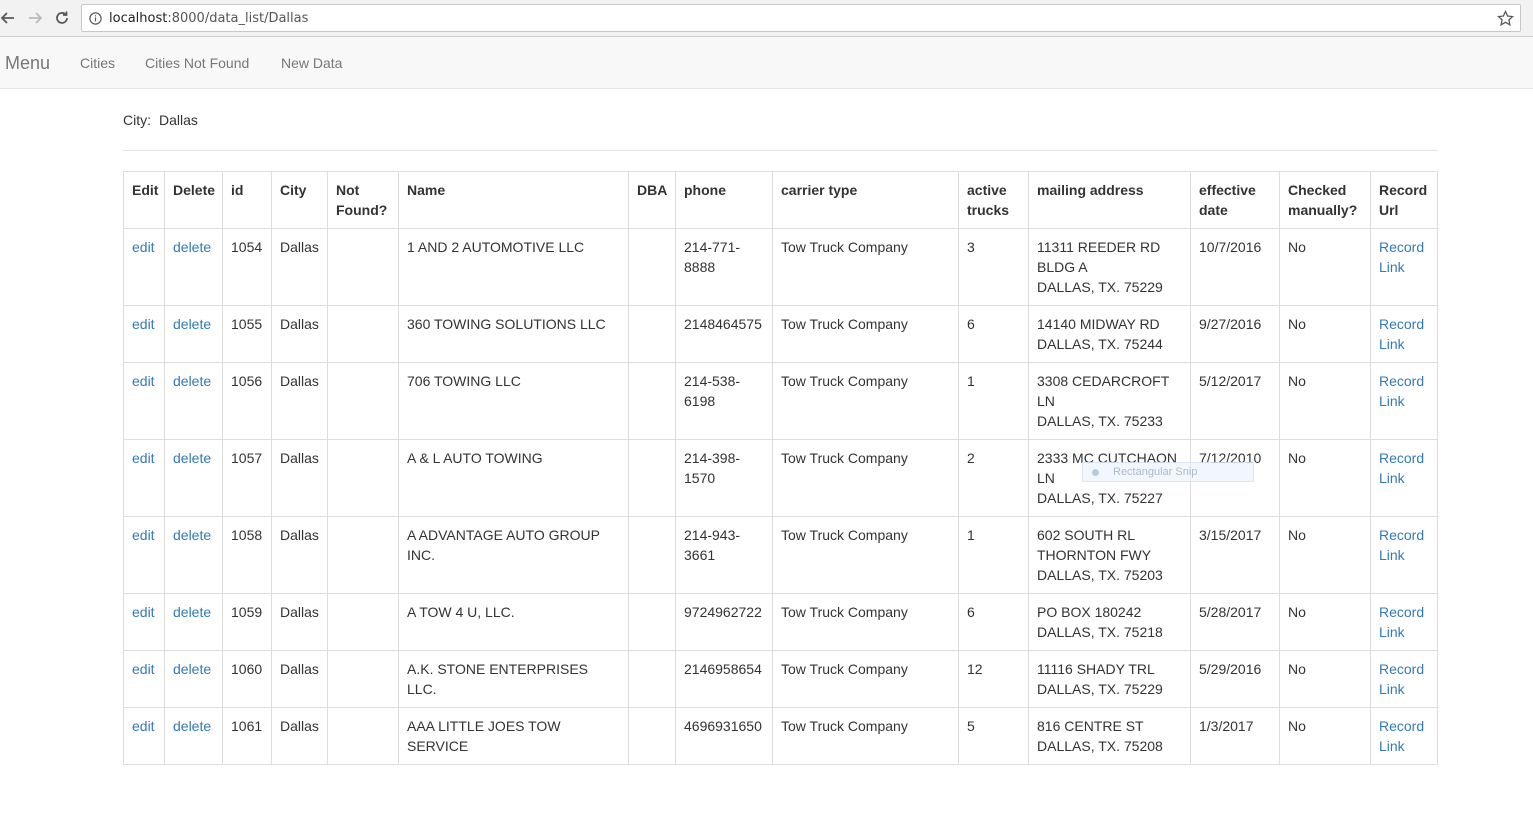  What do you see at coordinates (1100, 421) in the screenshot?
I see `address-line: DALLAS, TX. 75233` at bounding box center [1100, 421].